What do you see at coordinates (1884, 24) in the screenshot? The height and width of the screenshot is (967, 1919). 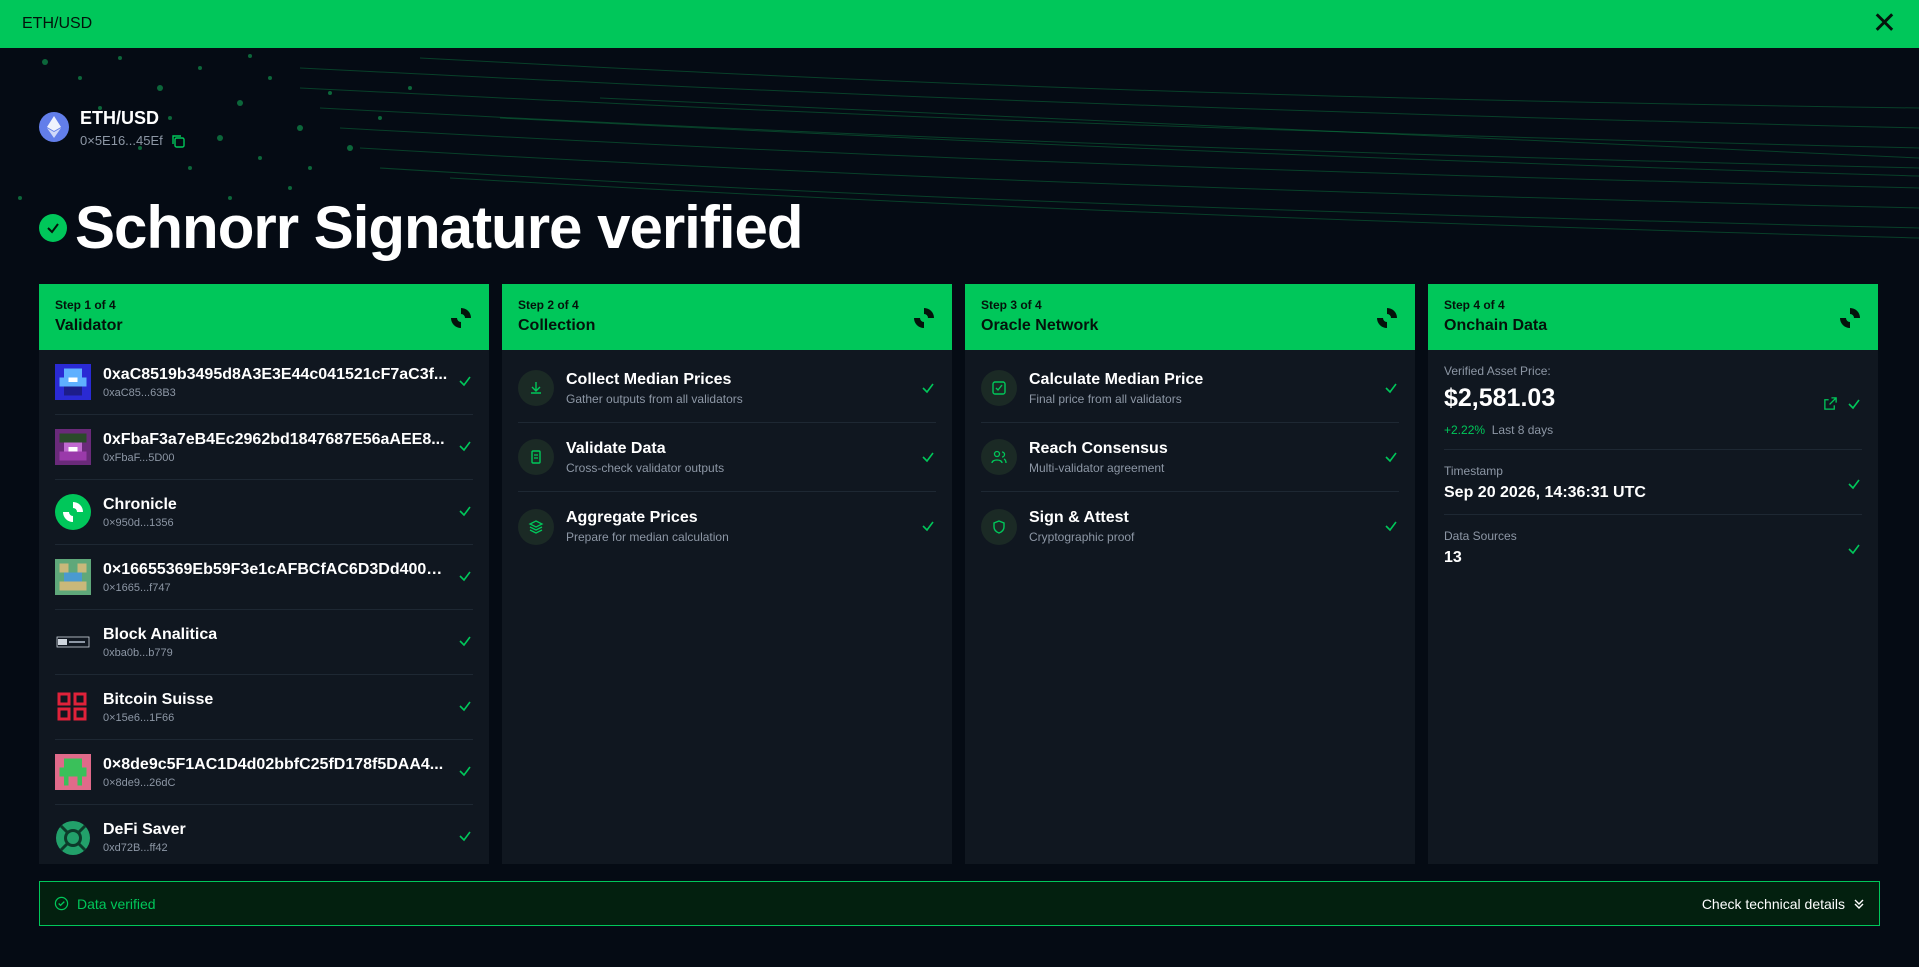 I see `close-icon: ✕` at bounding box center [1884, 24].